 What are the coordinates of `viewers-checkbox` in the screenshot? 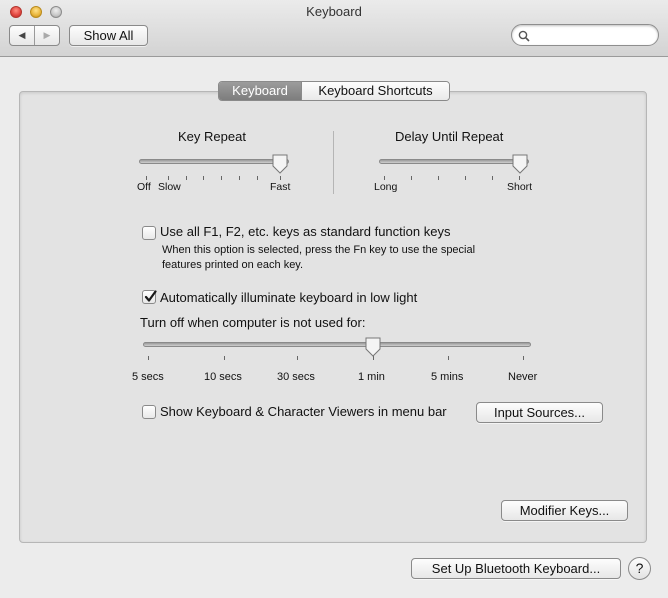 It's located at (149, 412).